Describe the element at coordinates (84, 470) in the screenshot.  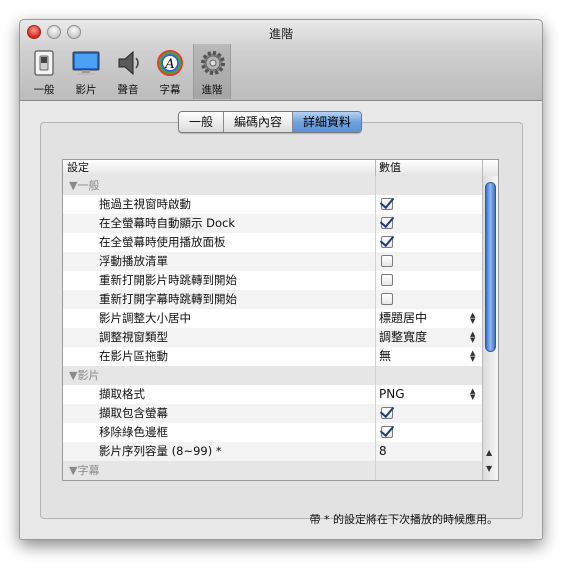
I see `group-label: ▼字幕` at that location.